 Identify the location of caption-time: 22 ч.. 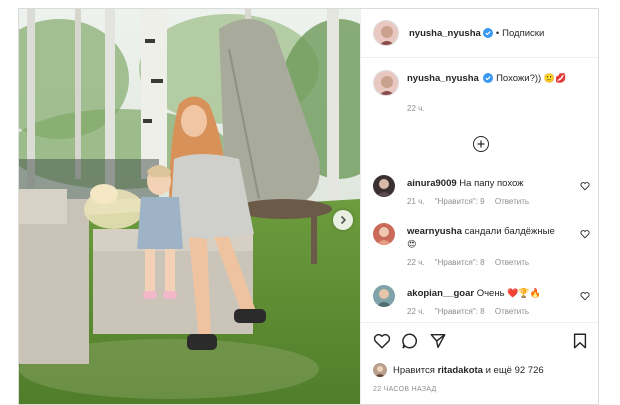
(420, 108).